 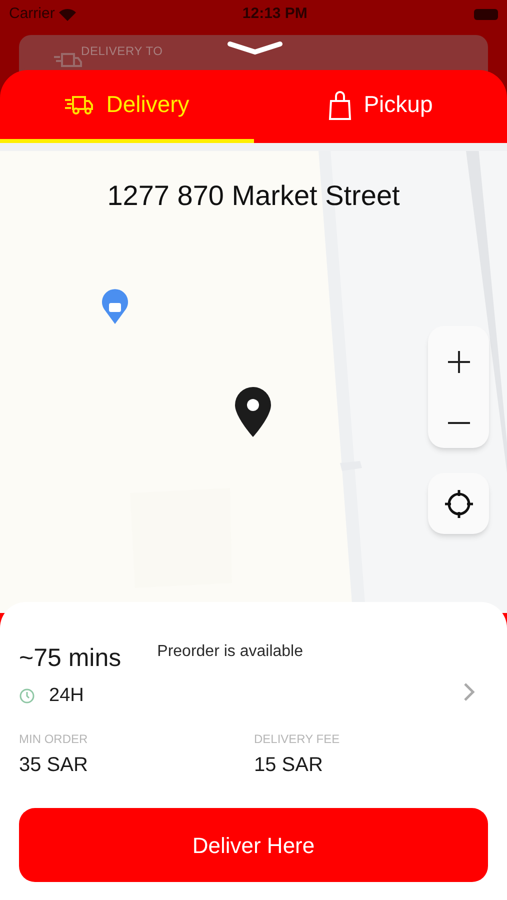 I want to click on hours-text: 24H, so click(x=66, y=696).